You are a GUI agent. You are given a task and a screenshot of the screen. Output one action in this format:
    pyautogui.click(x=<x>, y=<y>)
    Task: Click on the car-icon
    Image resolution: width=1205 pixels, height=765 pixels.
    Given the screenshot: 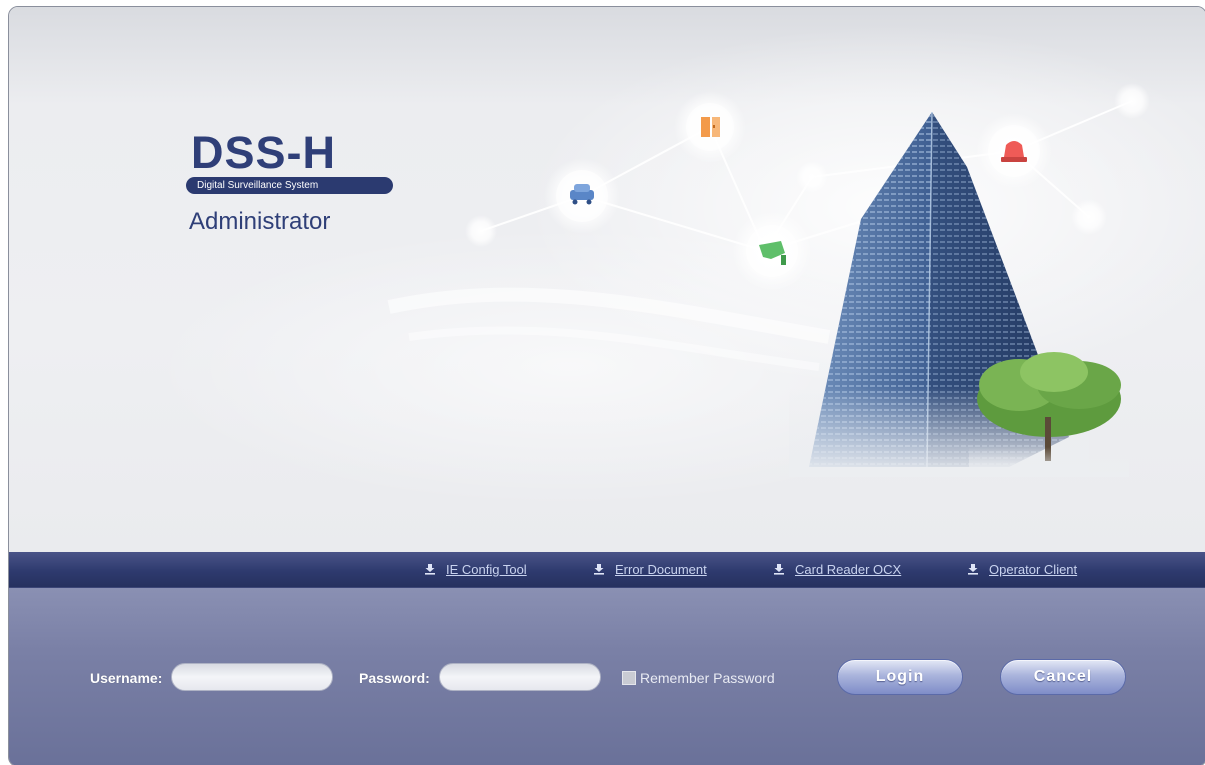 What is the action you would take?
    pyautogui.click(x=582, y=196)
    